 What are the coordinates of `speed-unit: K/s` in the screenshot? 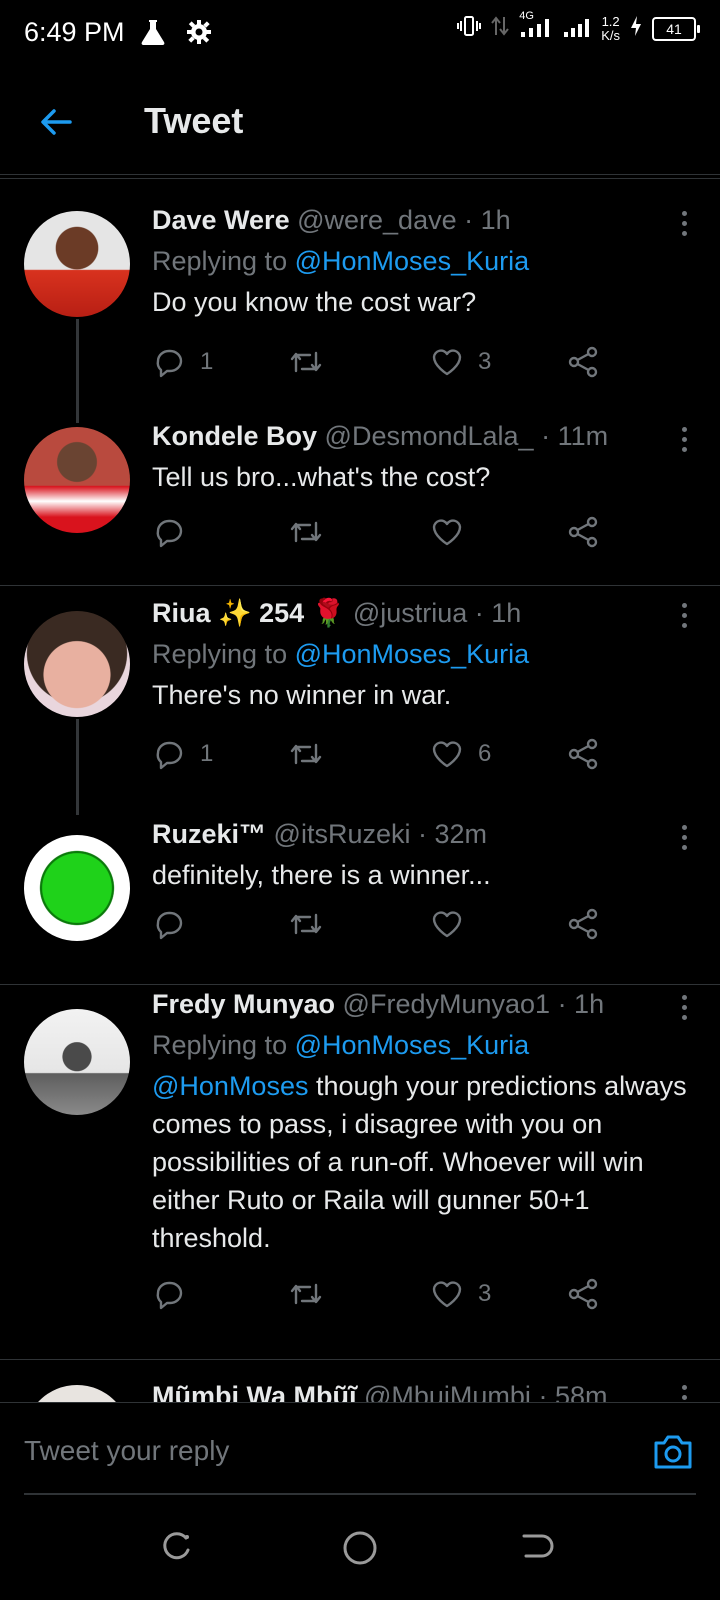 It's located at (610, 35).